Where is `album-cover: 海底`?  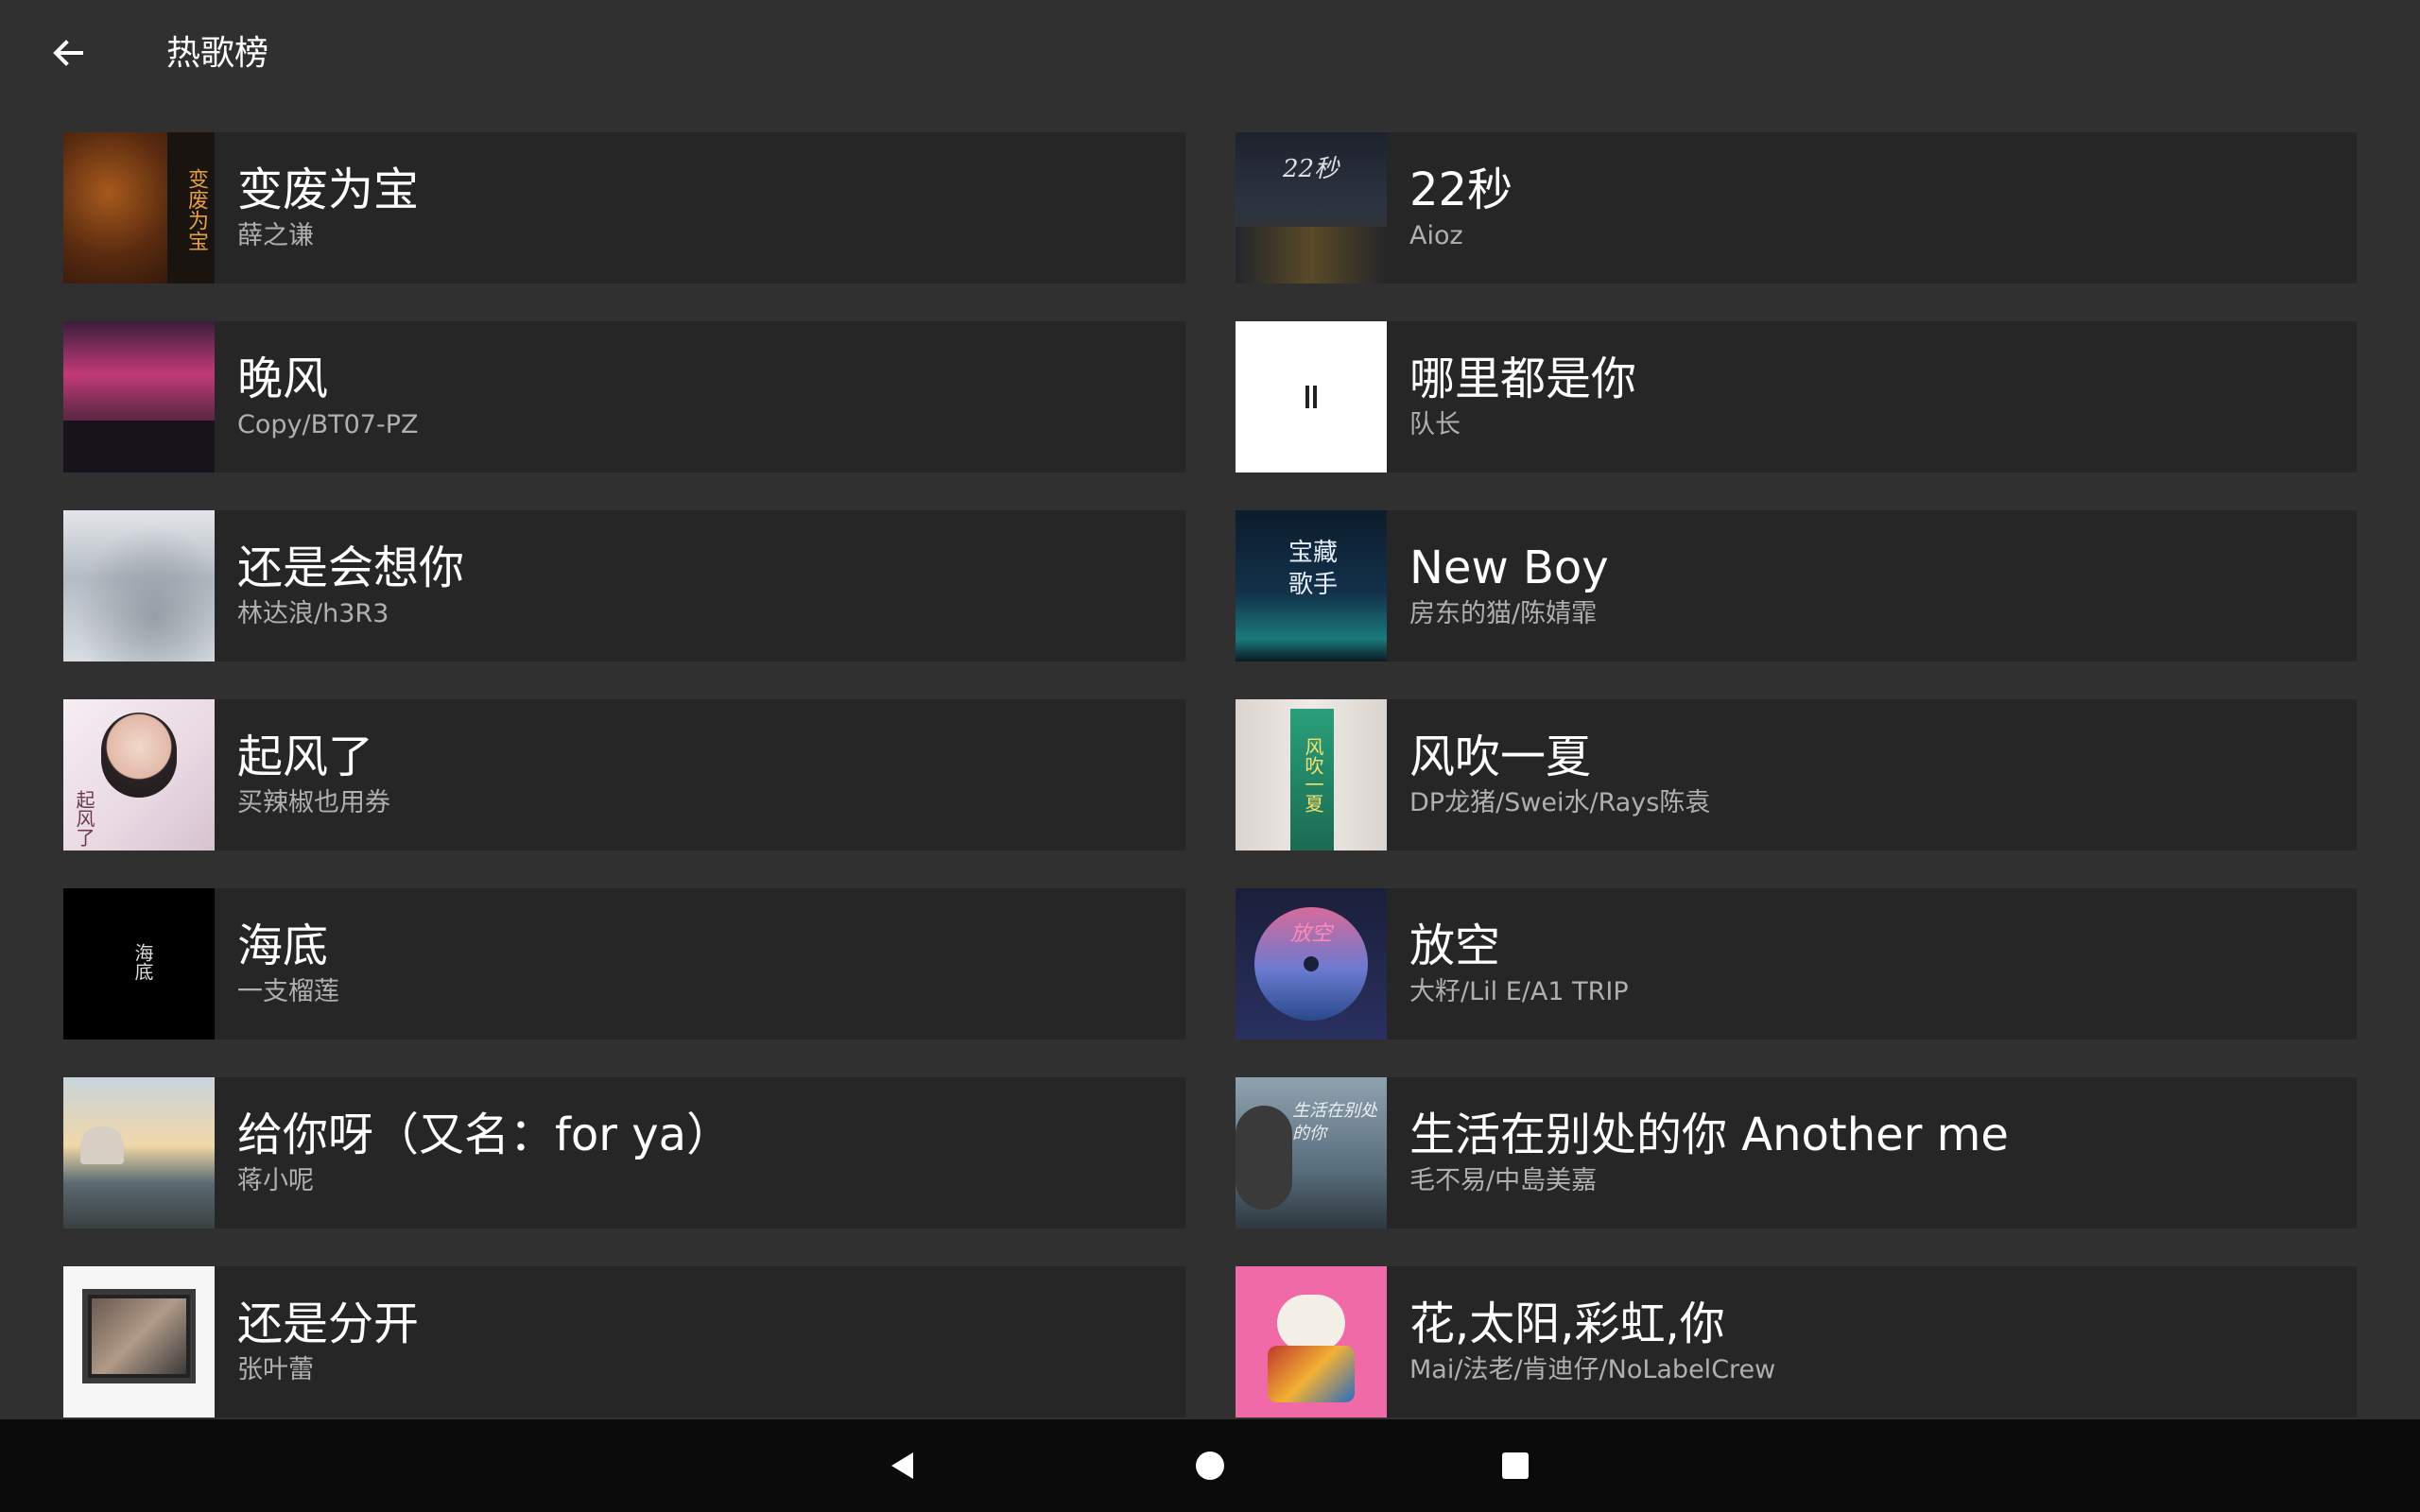
album-cover: 海底 is located at coordinates (139, 964).